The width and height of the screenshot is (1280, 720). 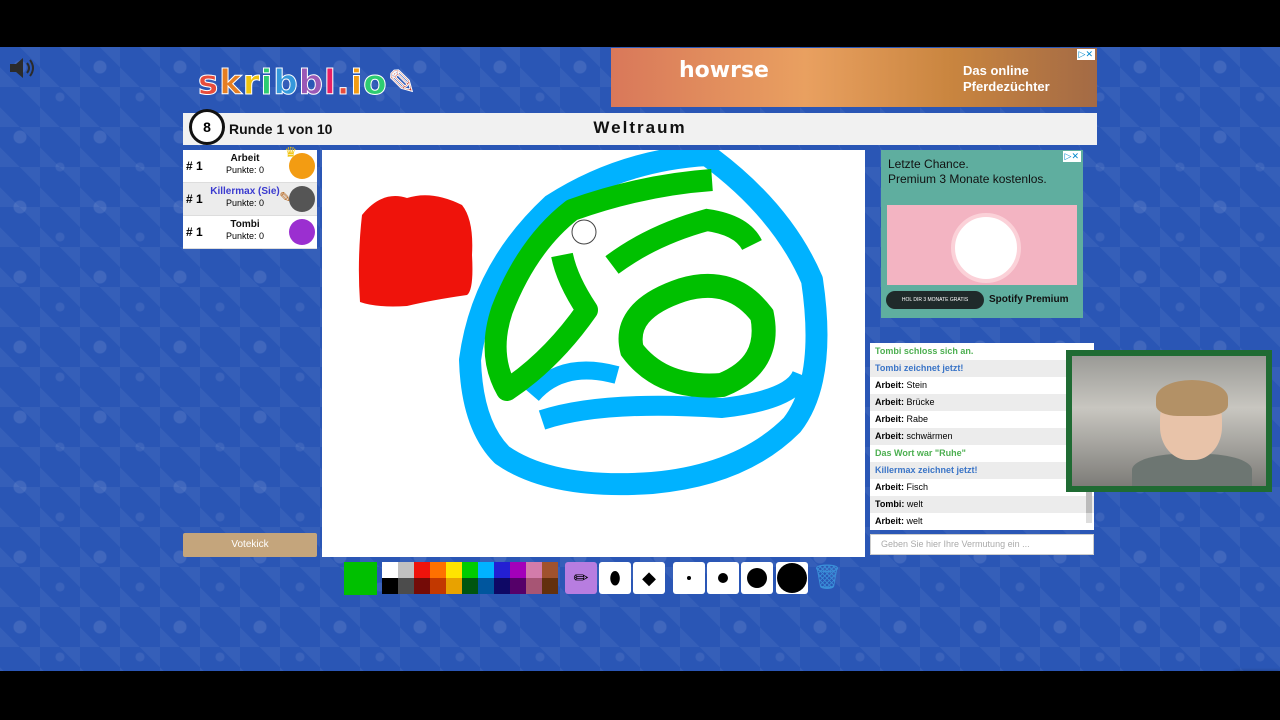 I want to click on player-row: # 1 Killermax (Sie) Punkte: 0 ✎, so click(x=250, y=199).